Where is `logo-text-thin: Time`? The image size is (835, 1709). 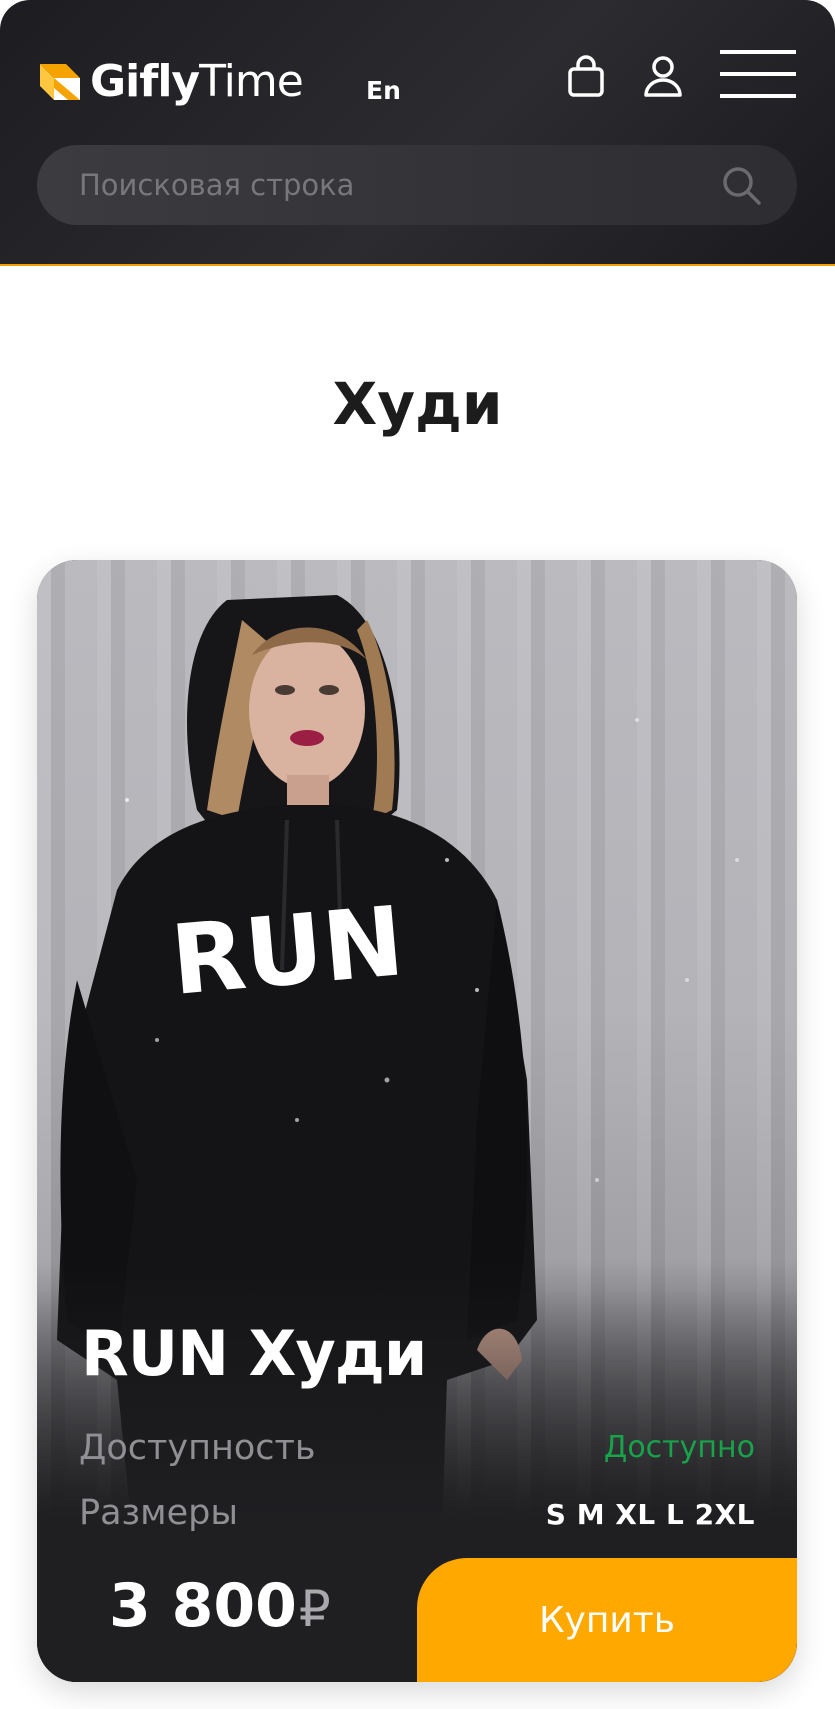 logo-text-thin: Time is located at coordinates (251, 81).